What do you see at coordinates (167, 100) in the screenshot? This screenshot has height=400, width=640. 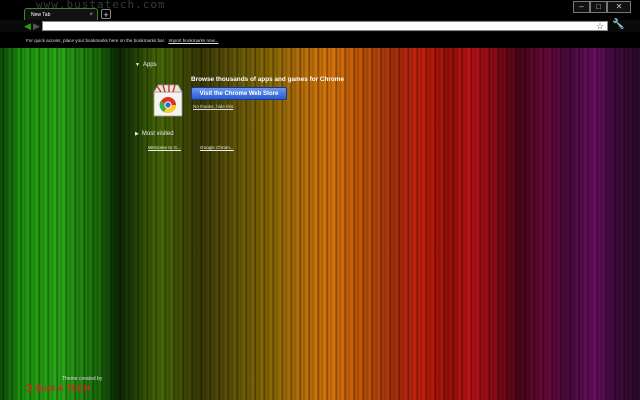 I see `chrome-web-store-icon` at bounding box center [167, 100].